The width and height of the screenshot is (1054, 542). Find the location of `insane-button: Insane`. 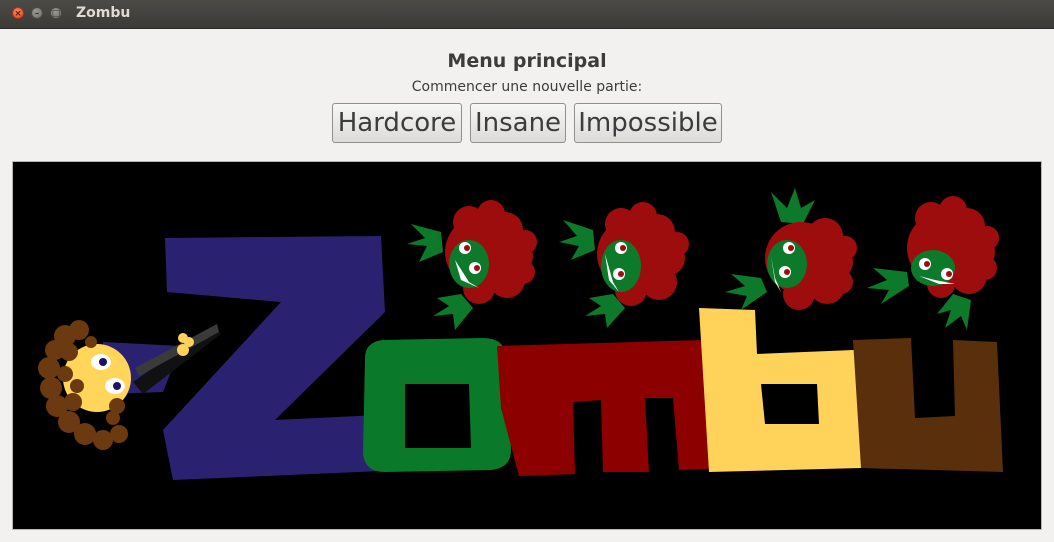

insane-button: Insane is located at coordinates (518, 123).